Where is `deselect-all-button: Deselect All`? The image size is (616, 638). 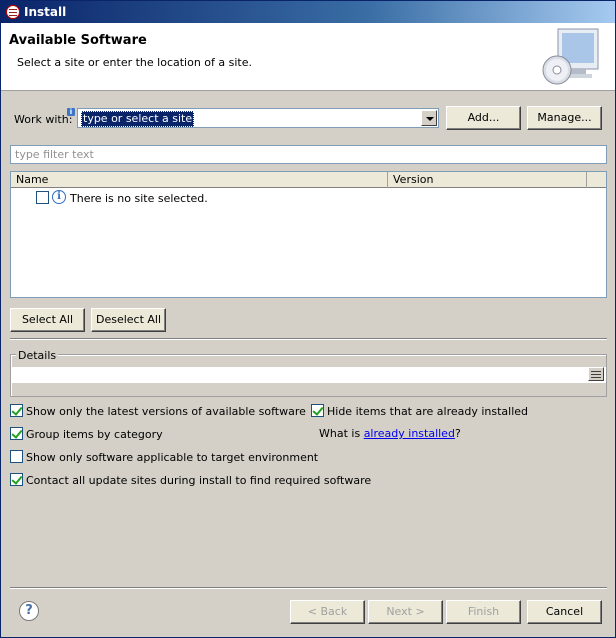
deselect-all-button: Deselect All is located at coordinates (128, 320).